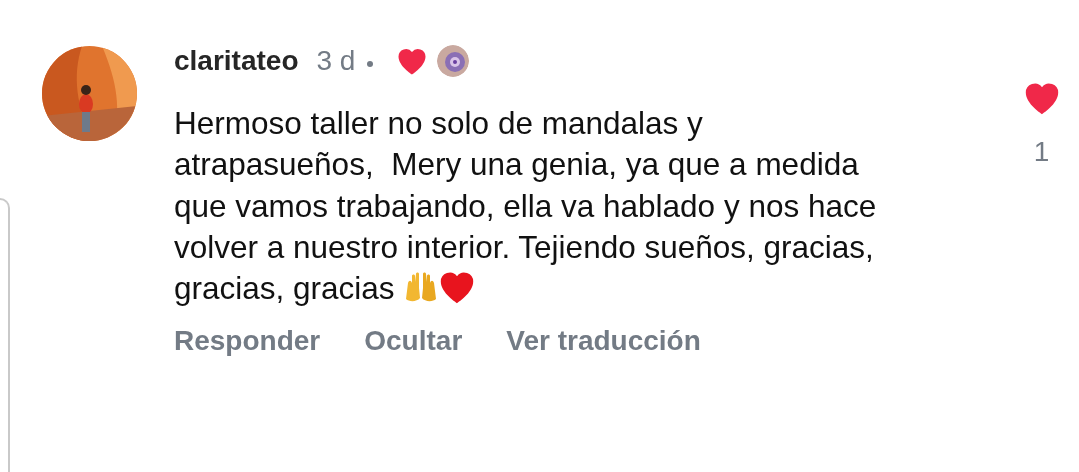 The height and width of the screenshot is (472, 1079). I want to click on action-link: Ver traducción, so click(603, 341).